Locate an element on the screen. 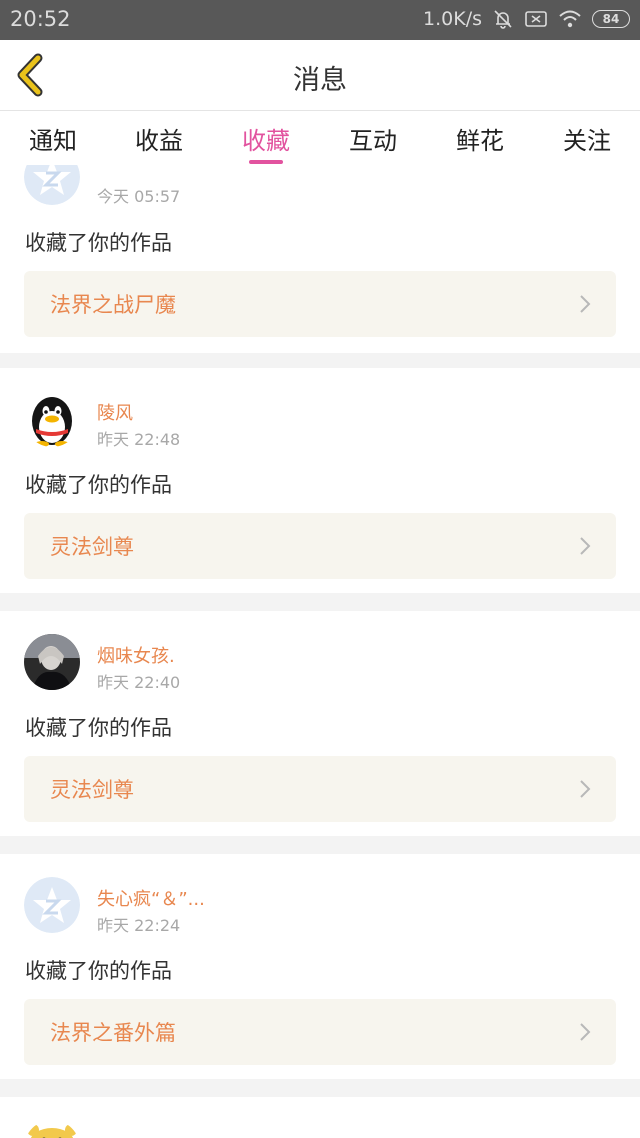 The image size is (640, 1138). username: 烟味女孩. is located at coordinates (136, 655).